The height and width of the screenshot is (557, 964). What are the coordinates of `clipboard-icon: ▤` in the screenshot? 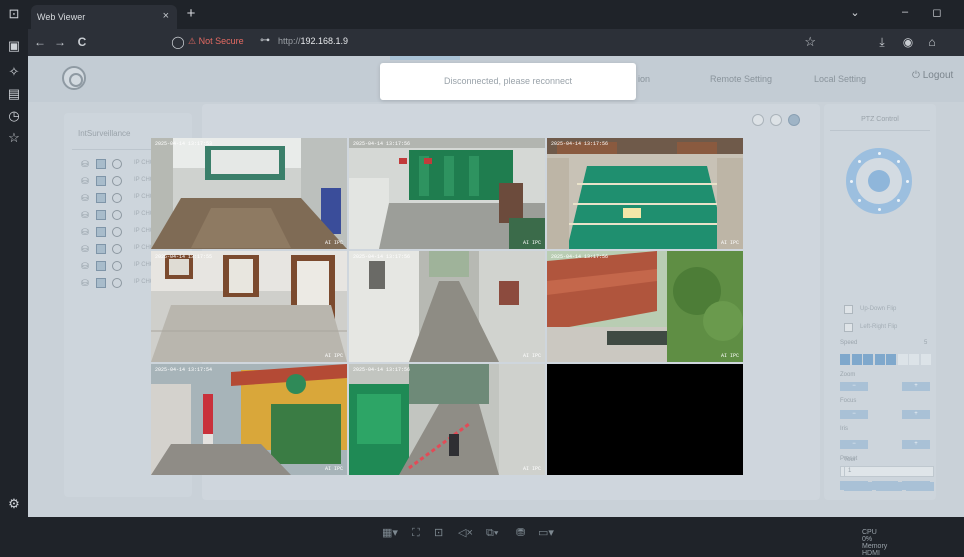 It's located at (14, 94).